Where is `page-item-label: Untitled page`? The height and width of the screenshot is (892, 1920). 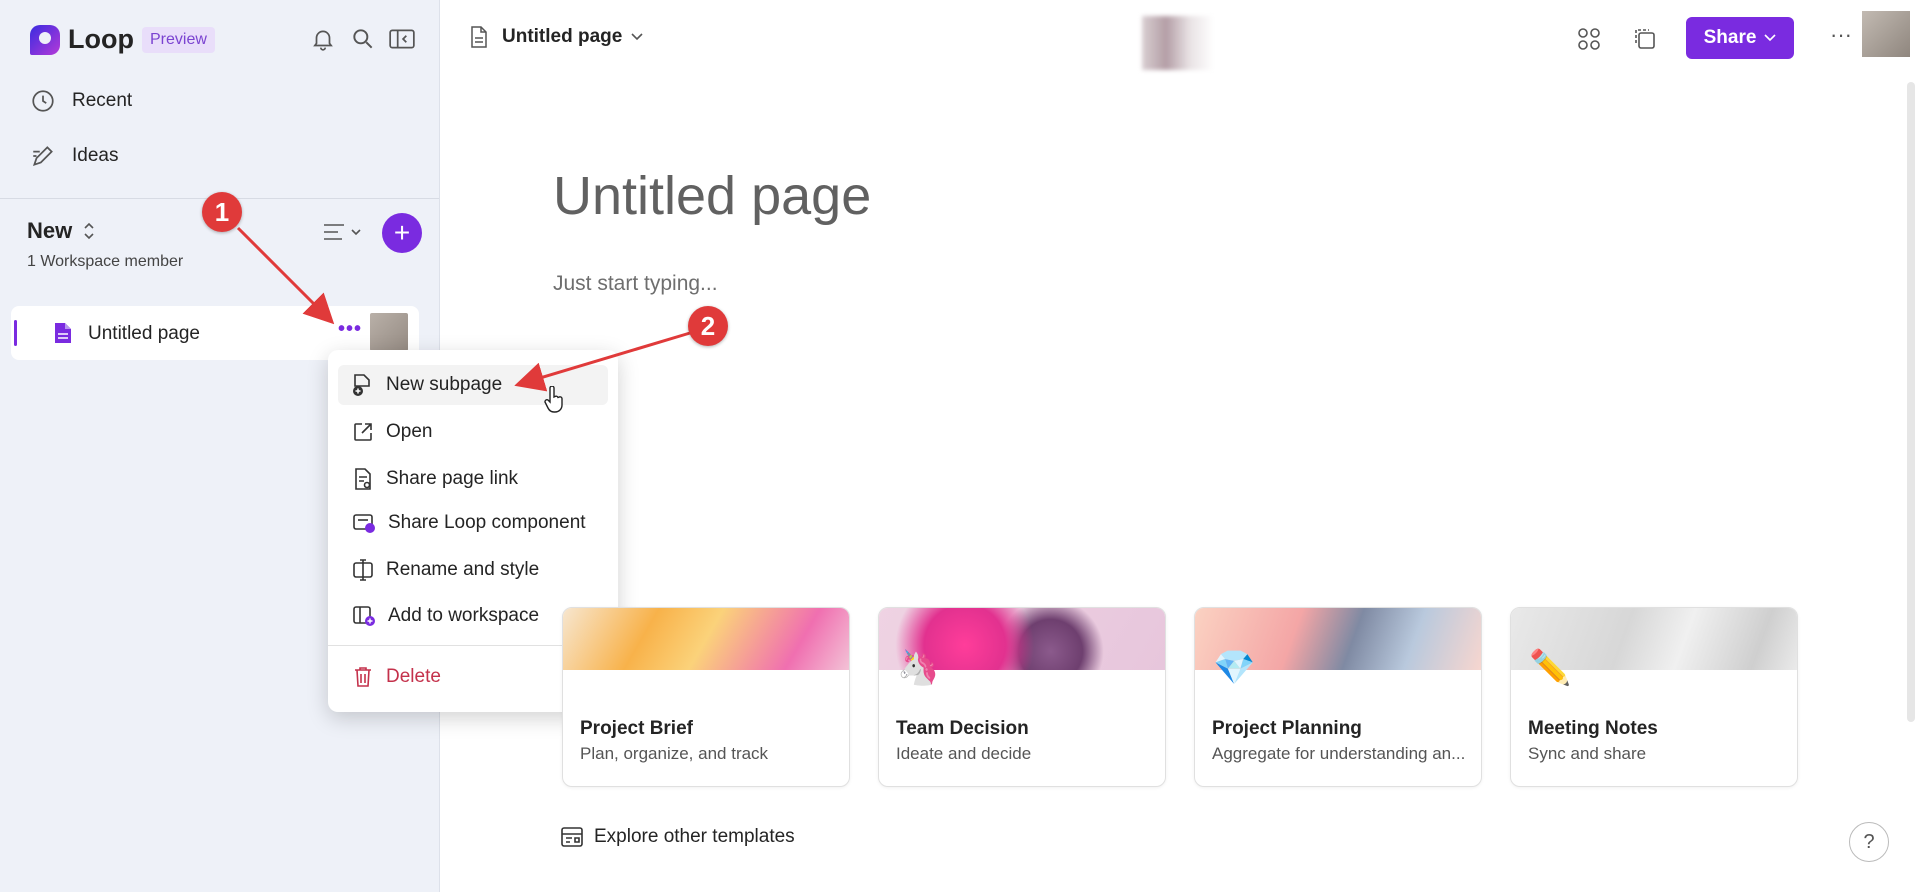 page-item-label: Untitled page is located at coordinates (144, 333).